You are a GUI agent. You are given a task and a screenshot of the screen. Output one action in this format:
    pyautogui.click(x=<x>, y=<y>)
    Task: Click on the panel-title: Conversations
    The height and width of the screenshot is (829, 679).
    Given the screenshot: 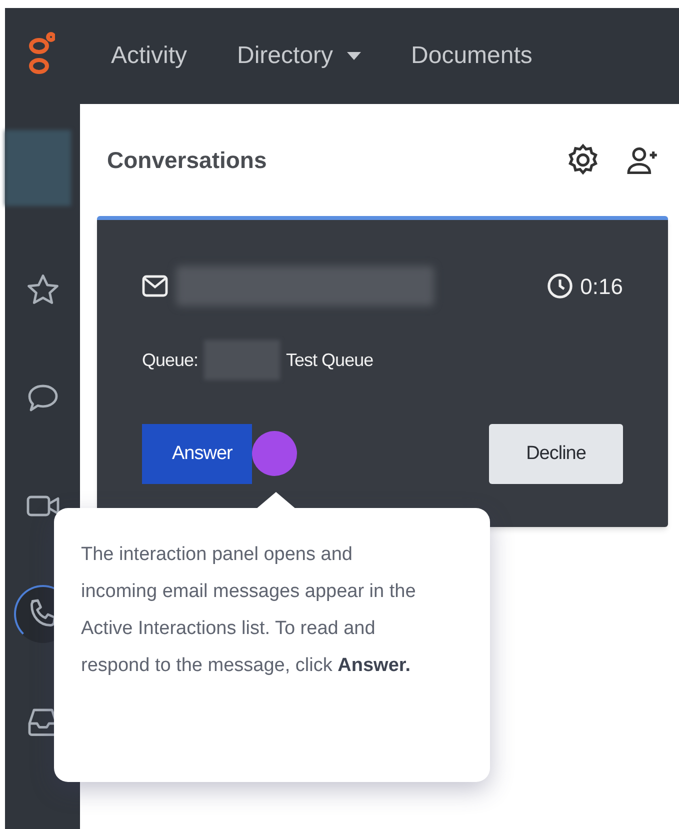 What is the action you would take?
    pyautogui.click(x=187, y=160)
    